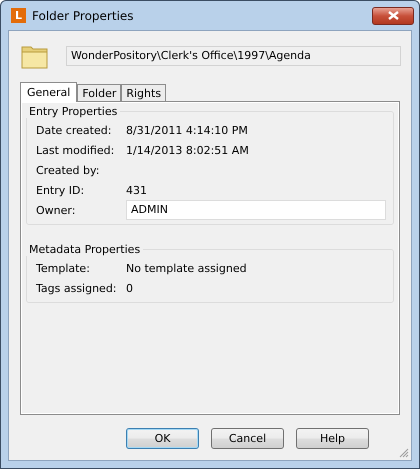  Describe the element at coordinates (332, 438) in the screenshot. I see `dialog-button: Help` at that location.